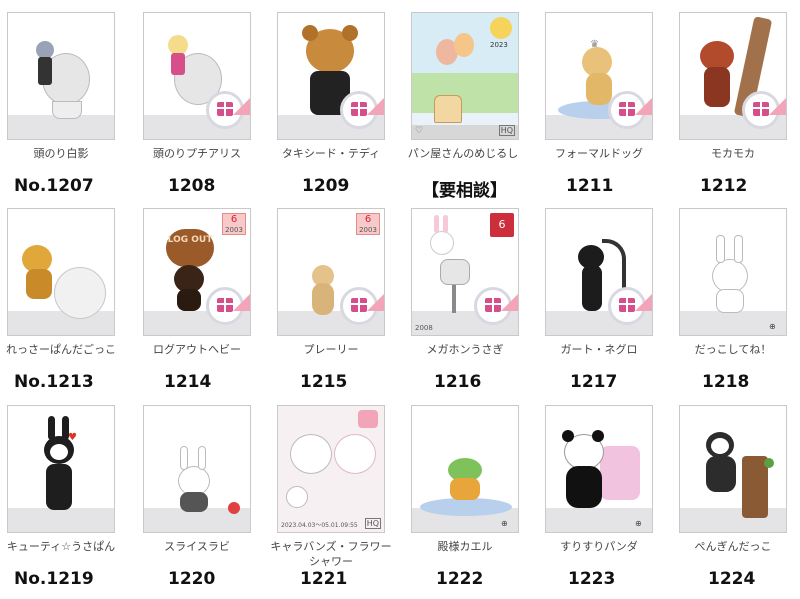  Describe the element at coordinates (54, 579) in the screenshot. I see `item-number: No.1219` at that location.